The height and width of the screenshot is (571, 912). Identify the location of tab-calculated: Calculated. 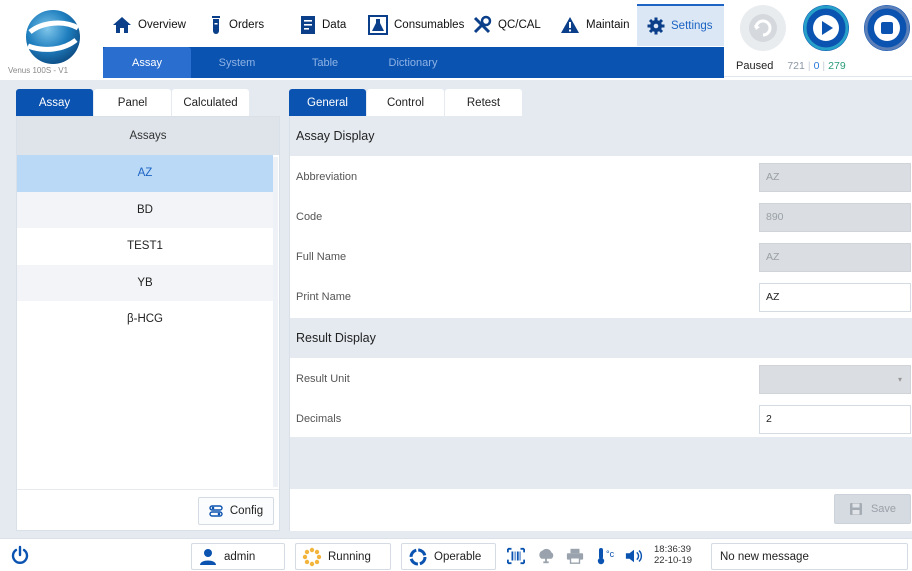
(210, 102).